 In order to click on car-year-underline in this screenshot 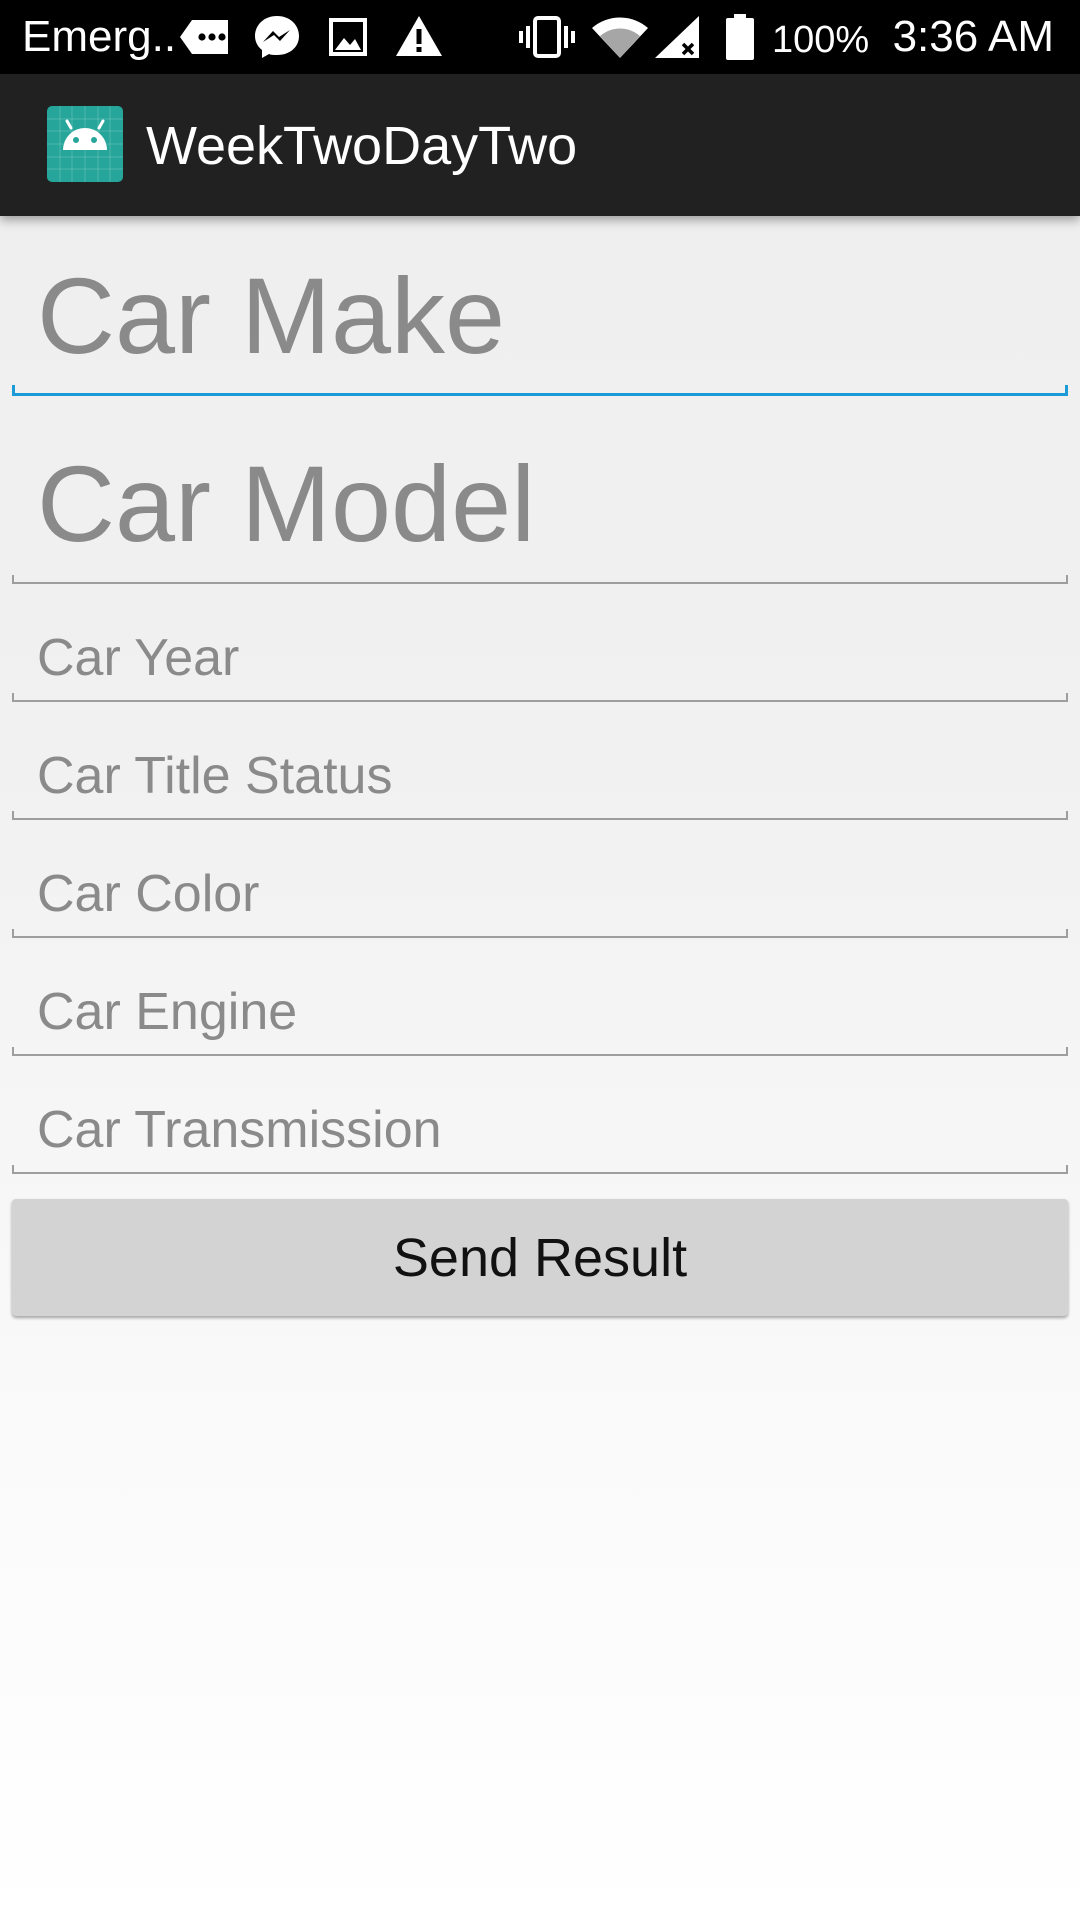, I will do `click(540, 697)`.